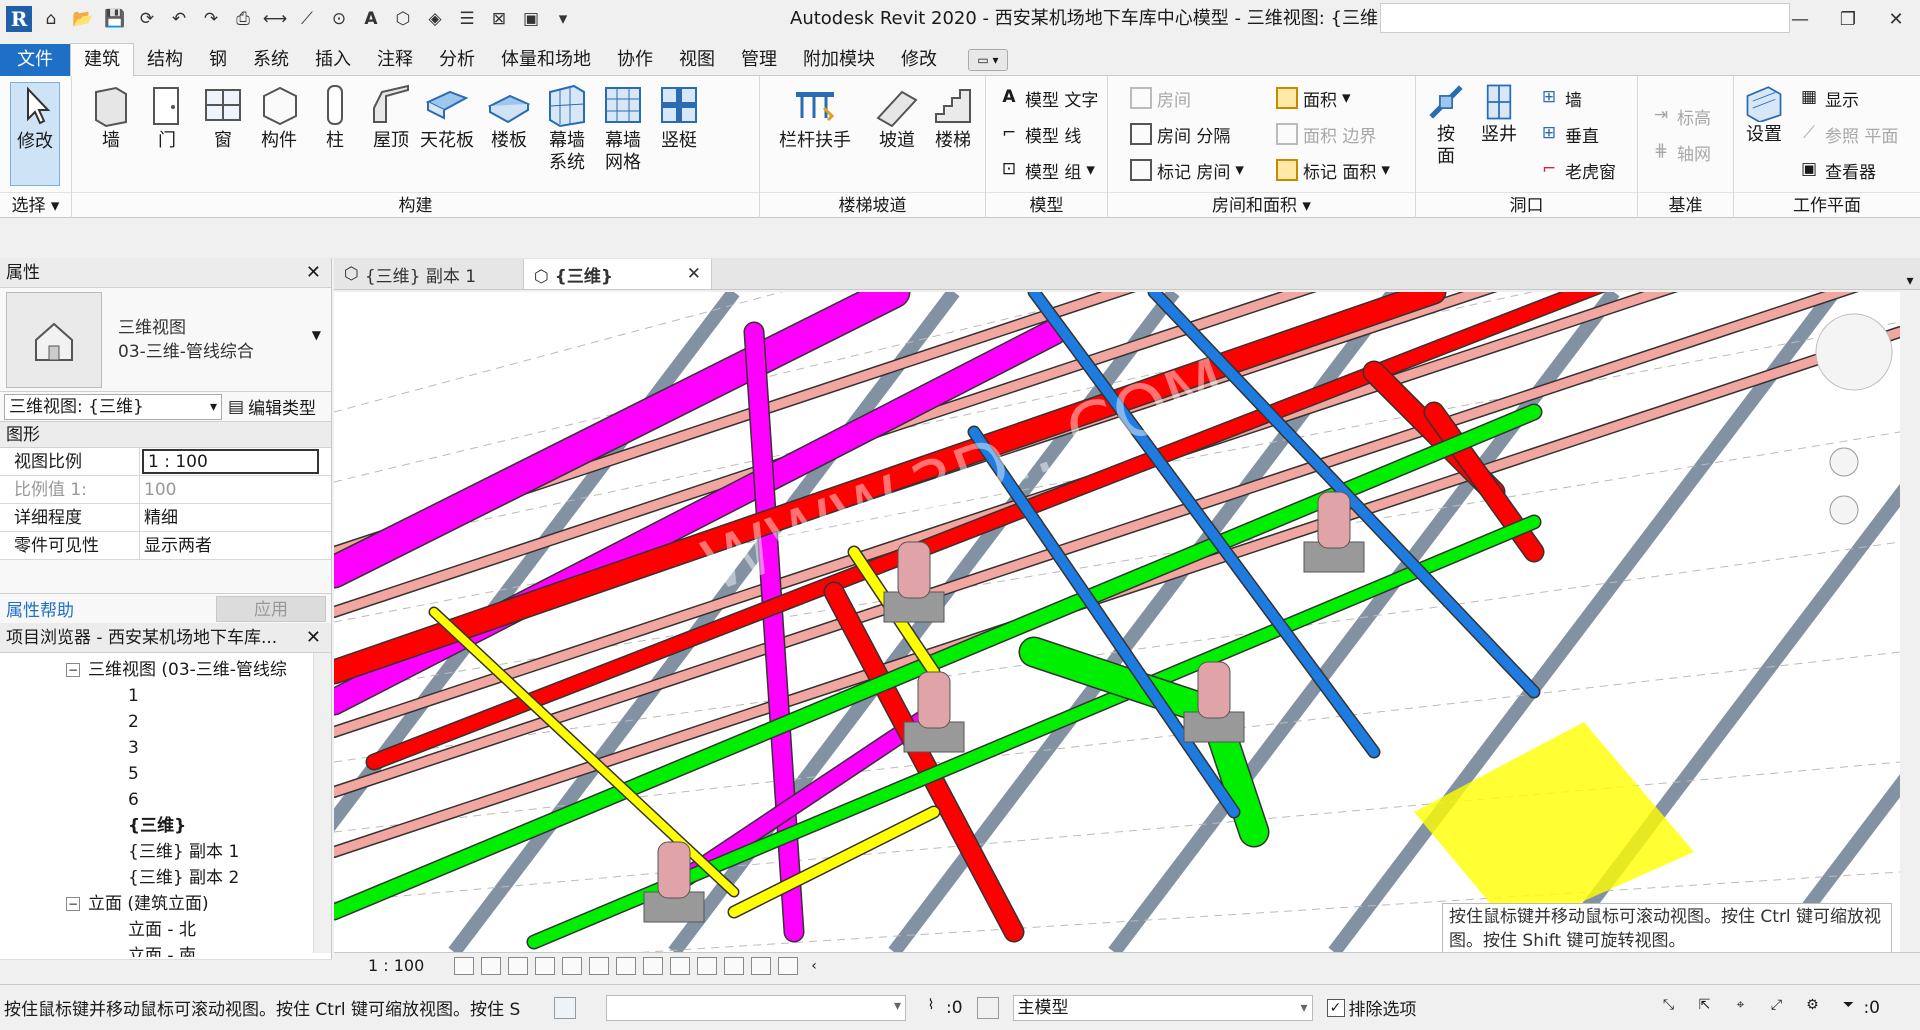 The height and width of the screenshot is (1030, 1920). What do you see at coordinates (218, 60) in the screenshot?
I see `tab-steel: 钢` at bounding box center [218, 60].